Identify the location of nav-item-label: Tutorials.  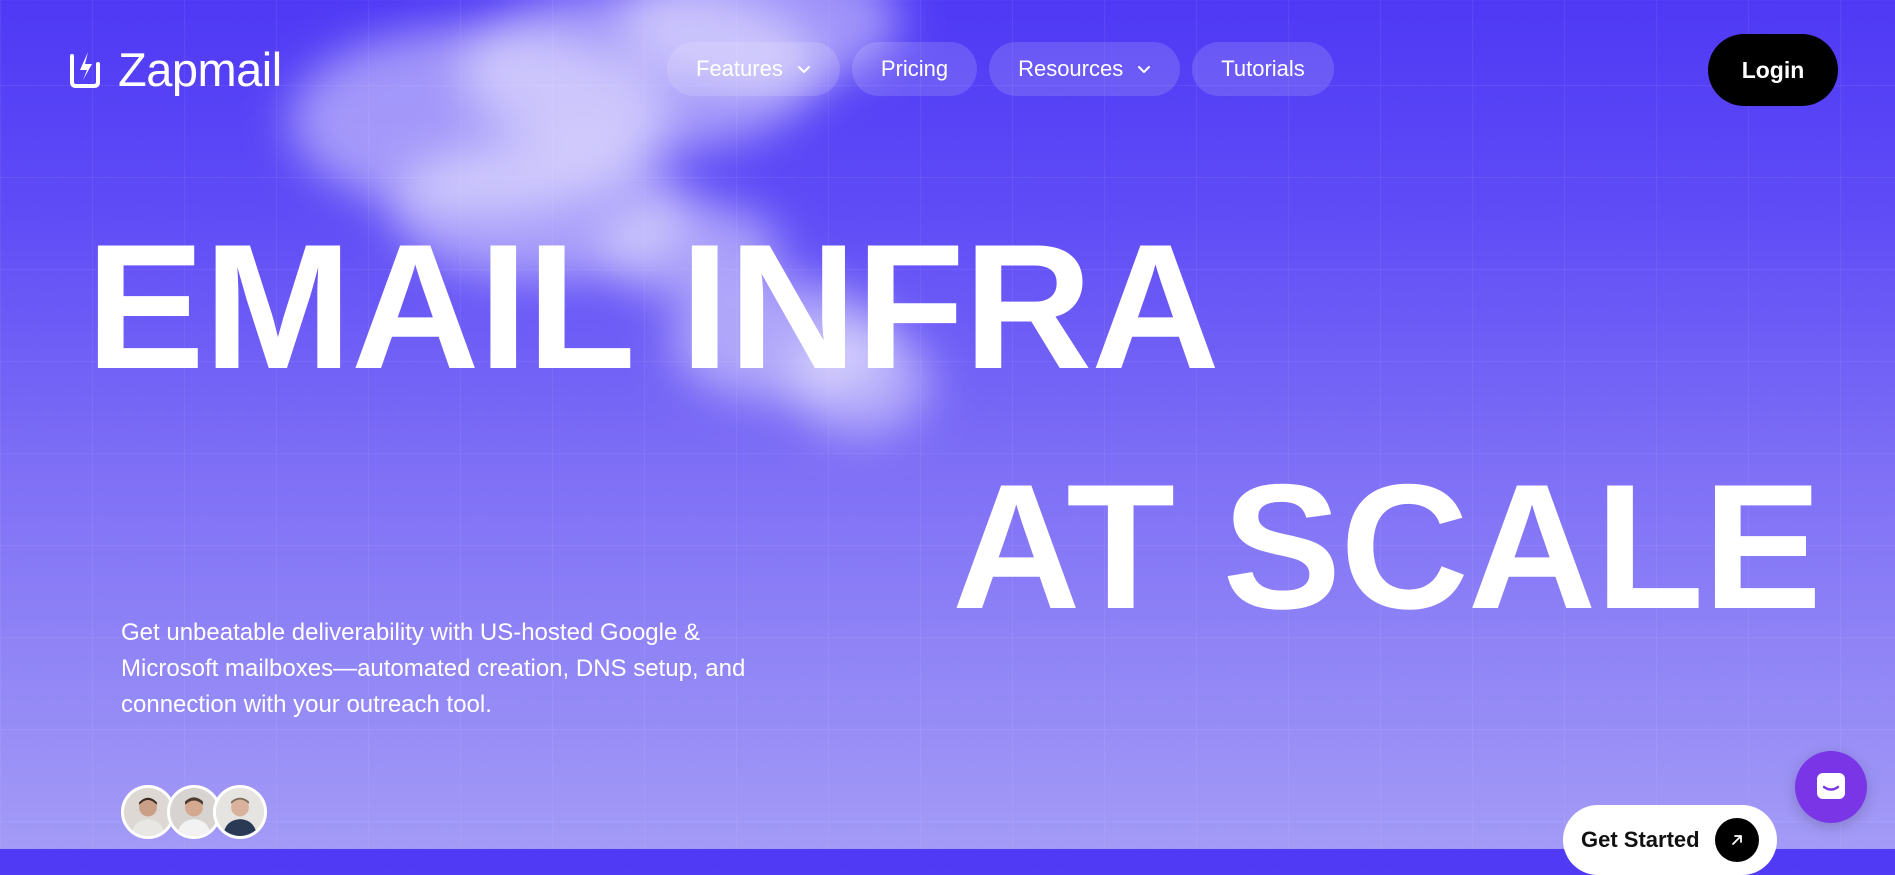
(1263, 68).